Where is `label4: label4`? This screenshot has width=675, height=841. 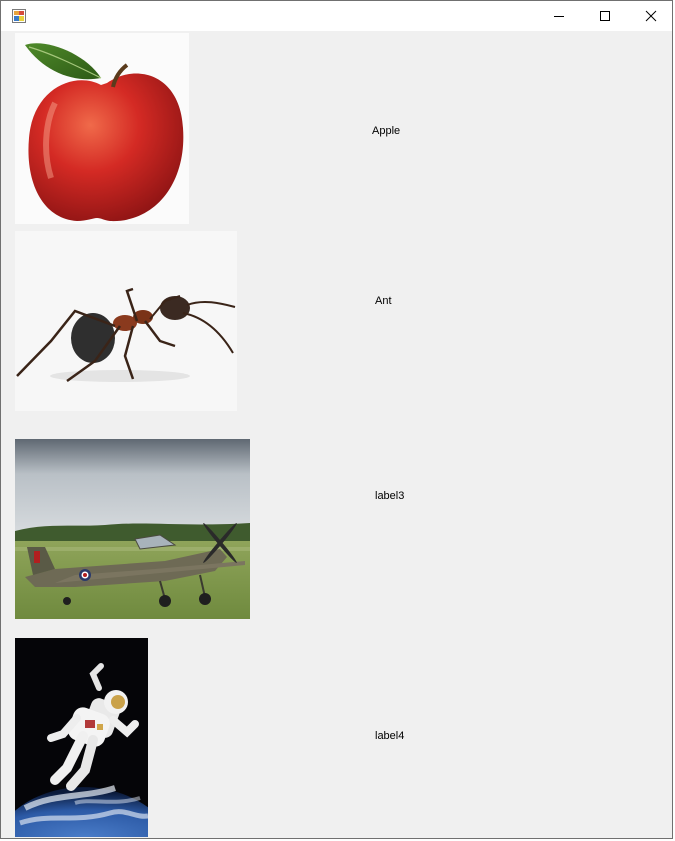 label4: label4 is located at coordinates (390, 736).